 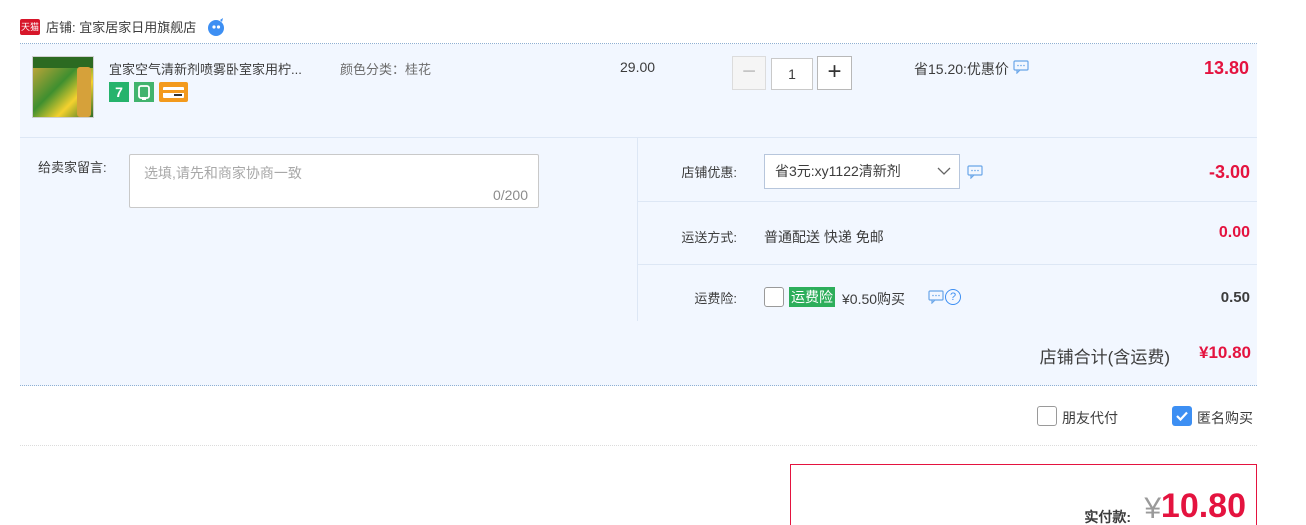 What do you see at coordinates (944, 171) in the screenshot?
I see `chevron-down-icon` at bounding box center [944, 171].